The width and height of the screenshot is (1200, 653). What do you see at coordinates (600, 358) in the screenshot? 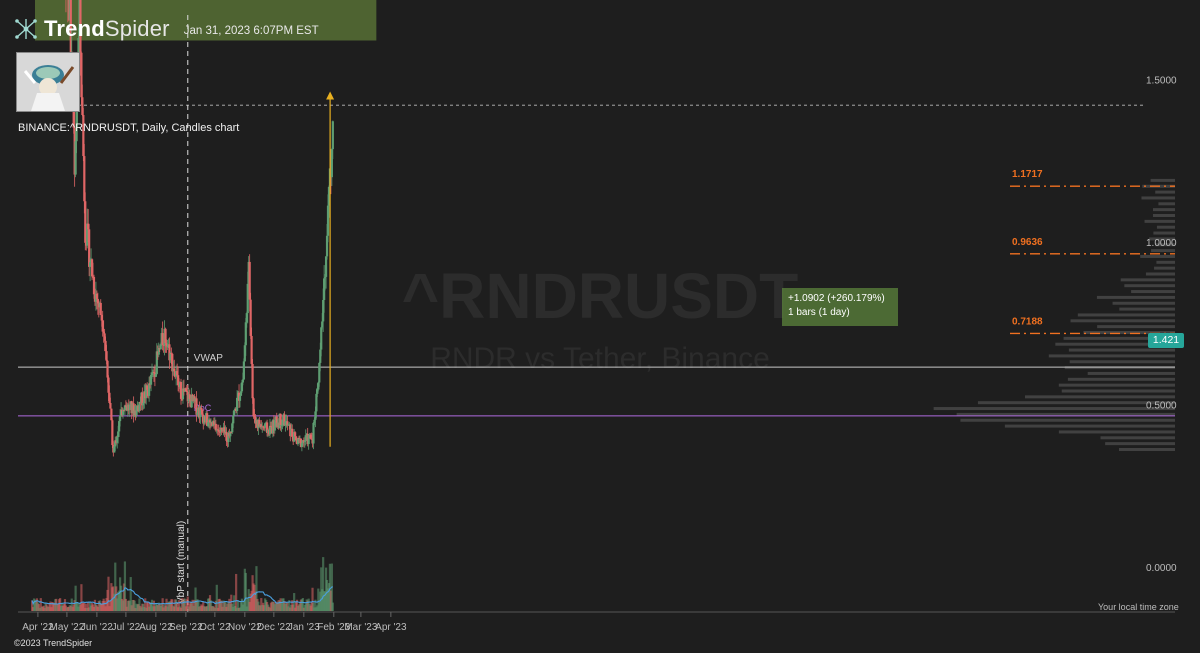
I see `watermark-subtitle: RNDR vs Tether, Binance` at bounding box center [600, 358].